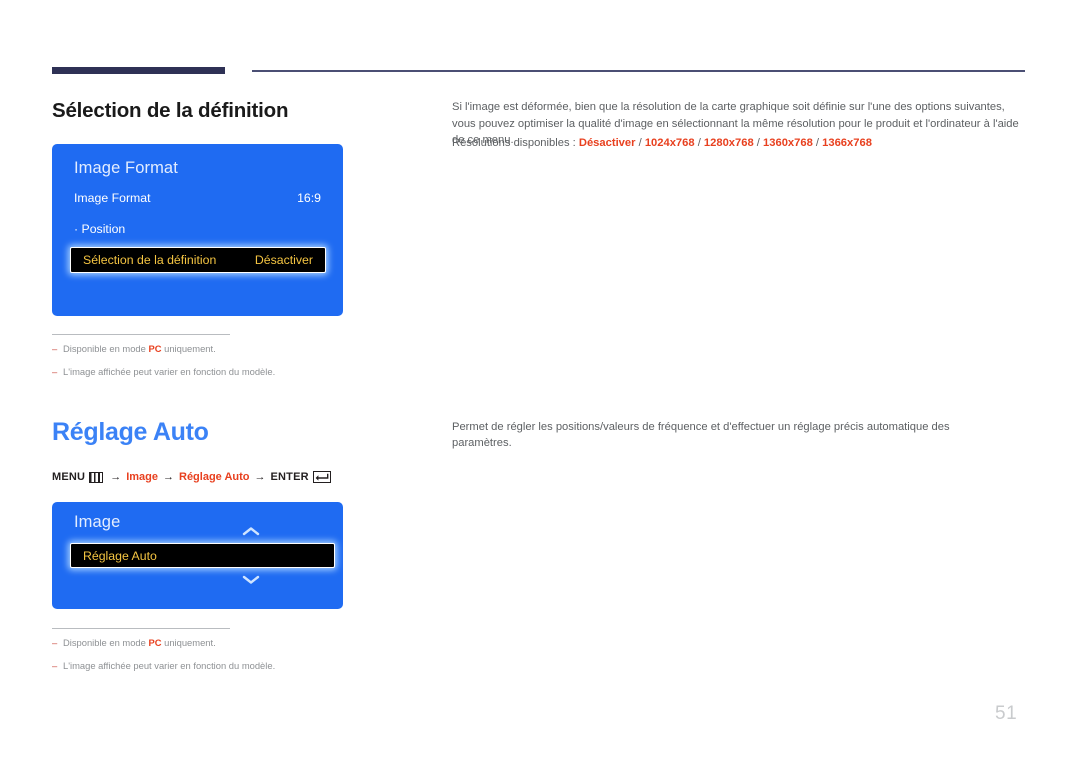 The height and width of the screenshot is (763, 1080). What do you see at coordinates (126, 168) in the screenshot?
I see `osd-panel-title: Image Format` at bounding box center [126, 168].